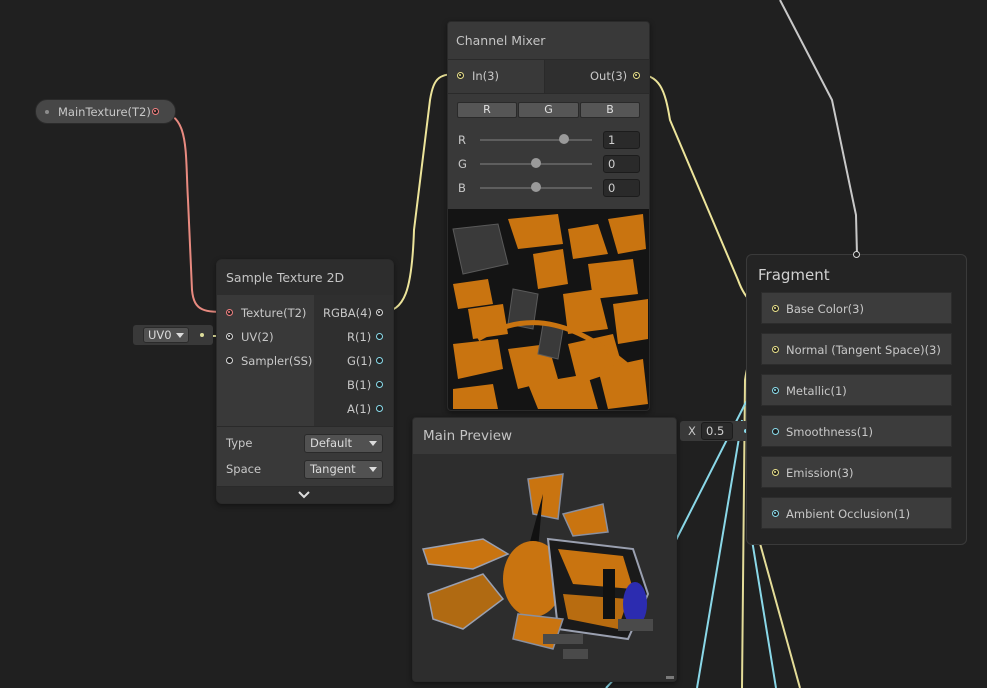  I want to click on slider-r-field: 1, so click(621, 140).